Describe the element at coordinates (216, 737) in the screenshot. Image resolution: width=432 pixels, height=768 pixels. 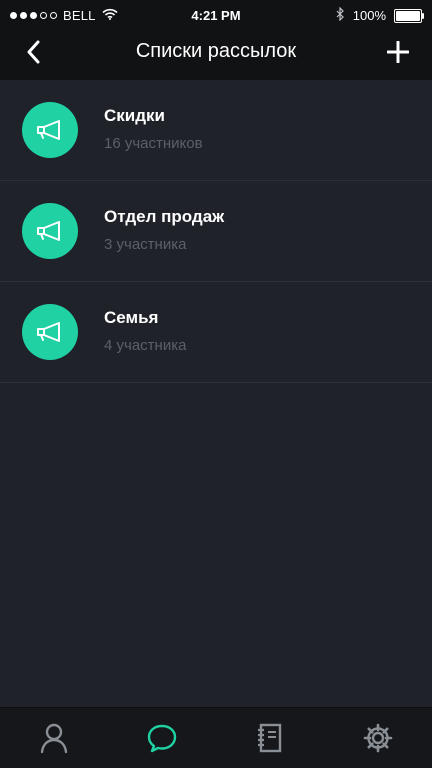
I see `tab-bar` at that location.